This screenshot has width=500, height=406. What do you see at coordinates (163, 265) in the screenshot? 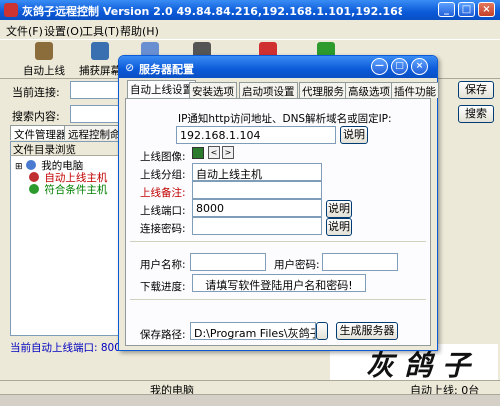
I see `username-label: 用户名称:` at bounding box center [163, 265].